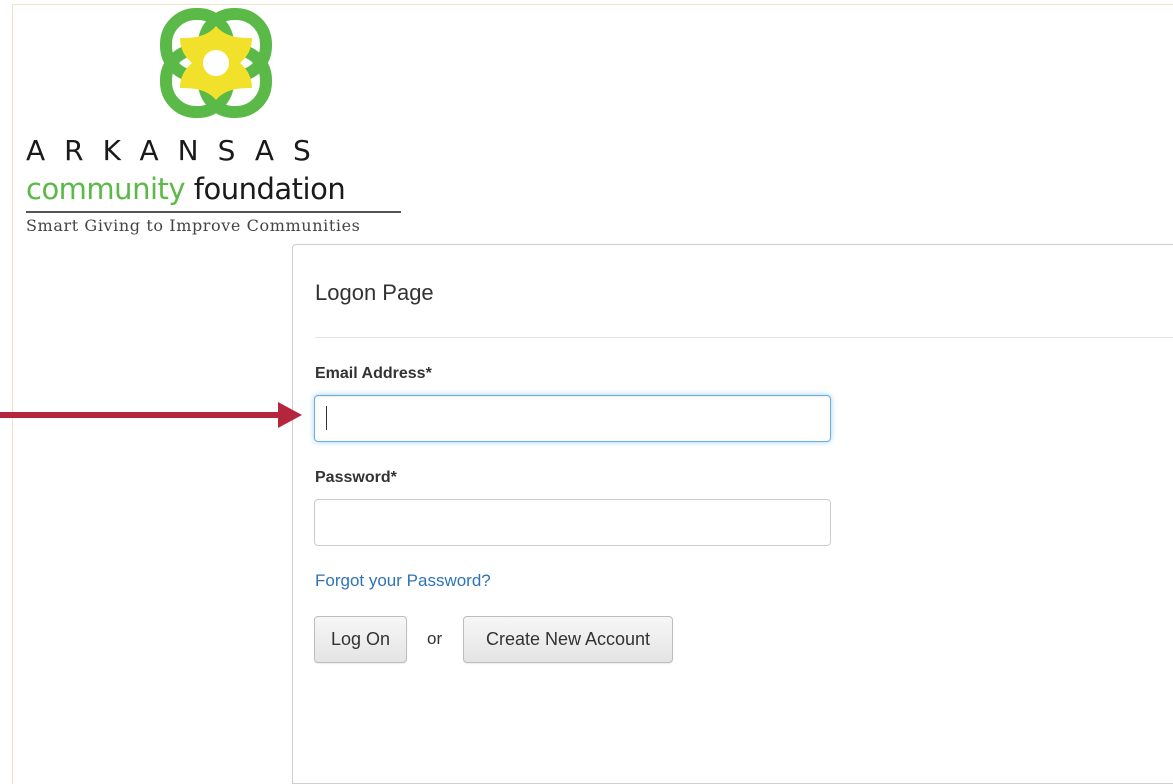 The width and height of the screenshot is (1173, 784). What do you see at coordinates (151, 415) in the screenshot?
I see `red-arrow-icon` at bounding box center [151, 415].